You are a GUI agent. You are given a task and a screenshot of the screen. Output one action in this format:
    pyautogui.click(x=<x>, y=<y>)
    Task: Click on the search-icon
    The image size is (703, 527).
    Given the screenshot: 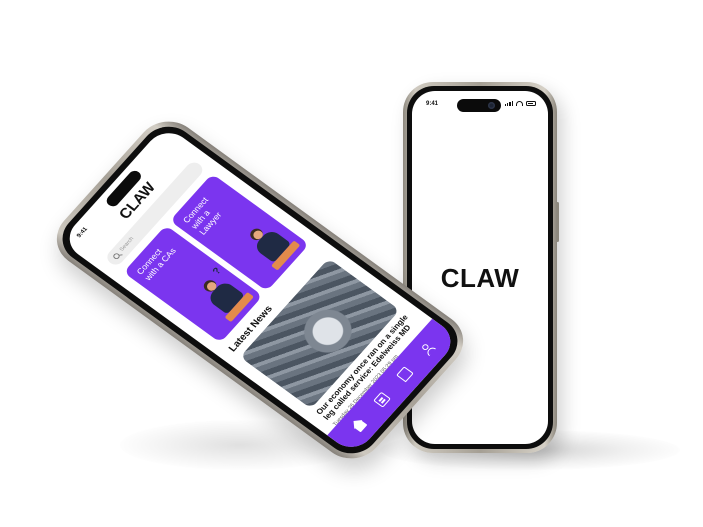 What is the action you would take?
    pyautogui.click(x=116, y=256)
    